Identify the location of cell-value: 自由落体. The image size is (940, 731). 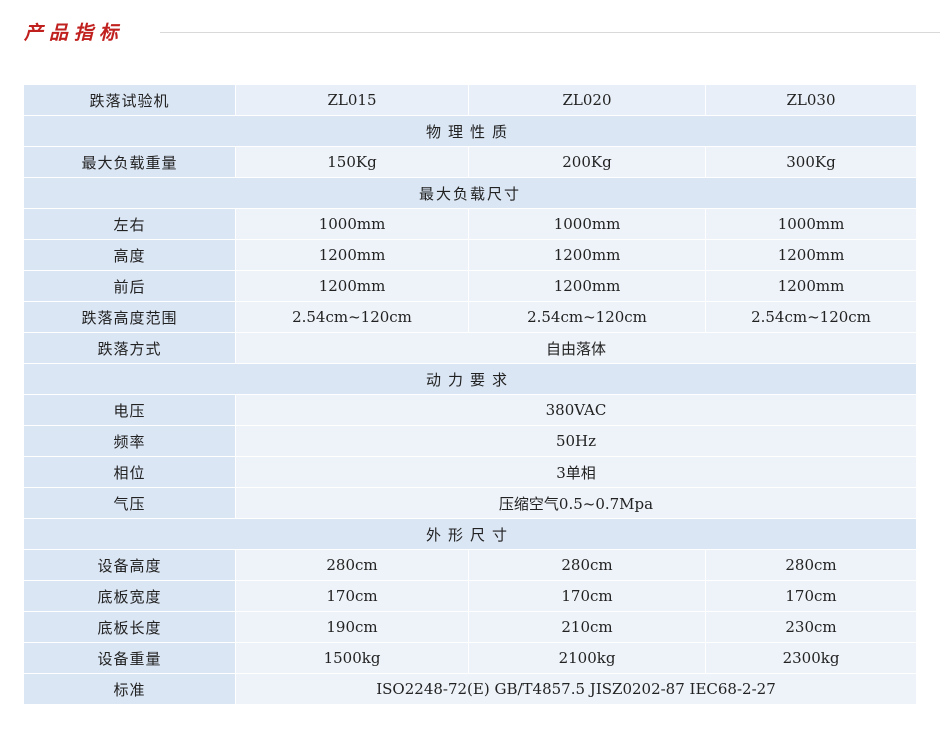
(576, 348).